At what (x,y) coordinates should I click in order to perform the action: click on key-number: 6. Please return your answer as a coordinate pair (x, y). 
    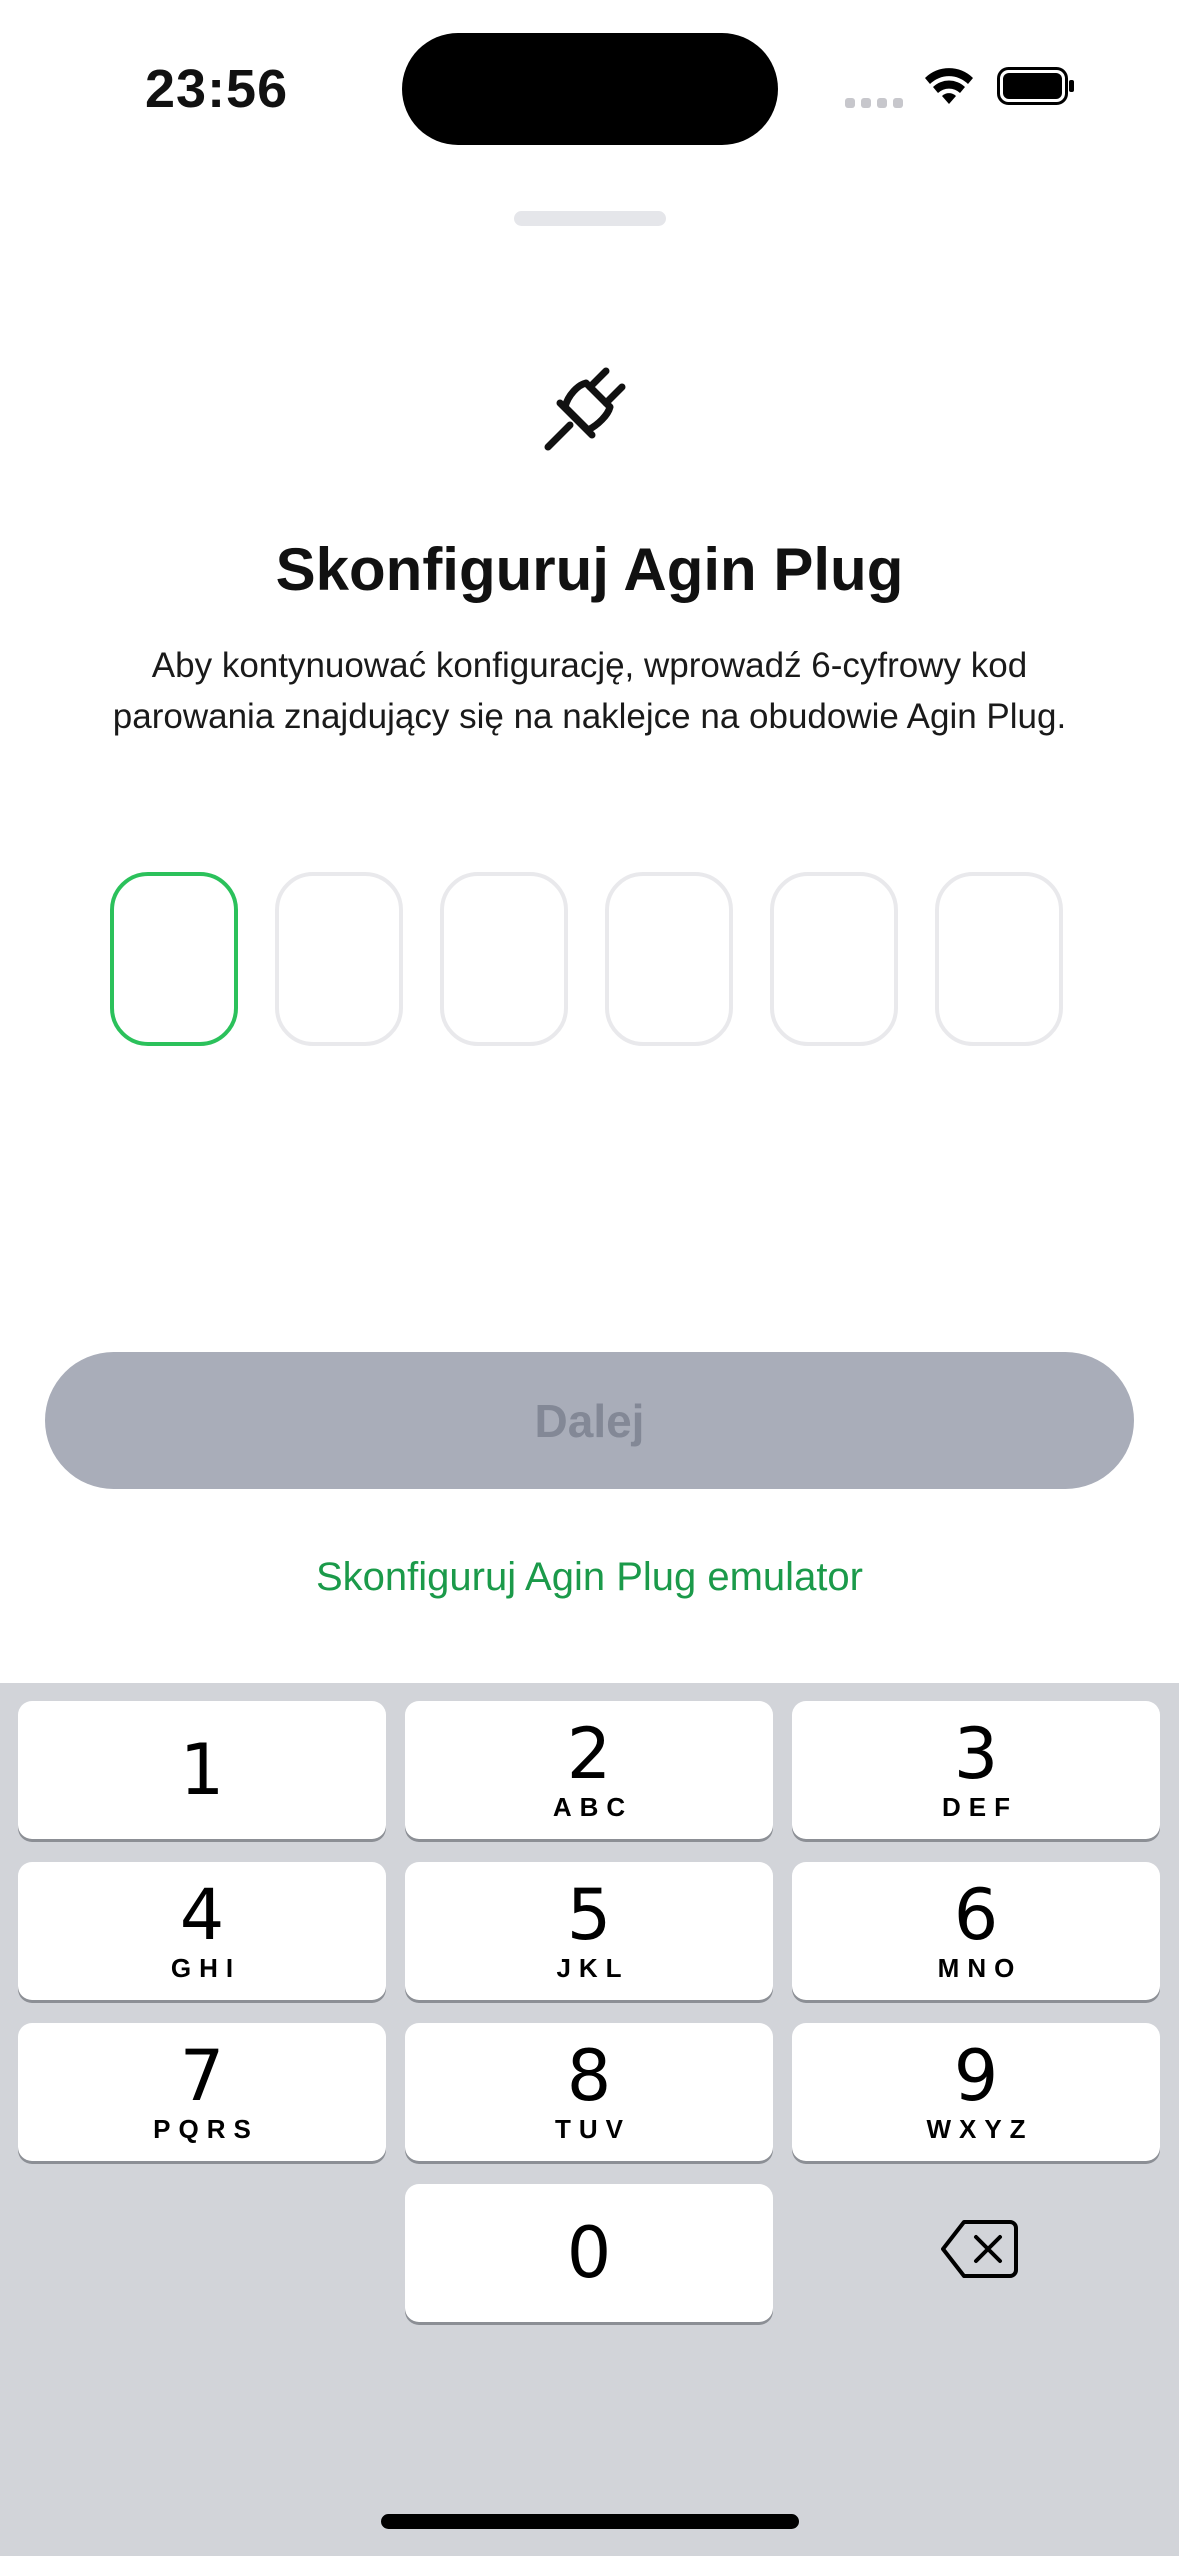
    Looking at the image, I should click on (976, 1914).